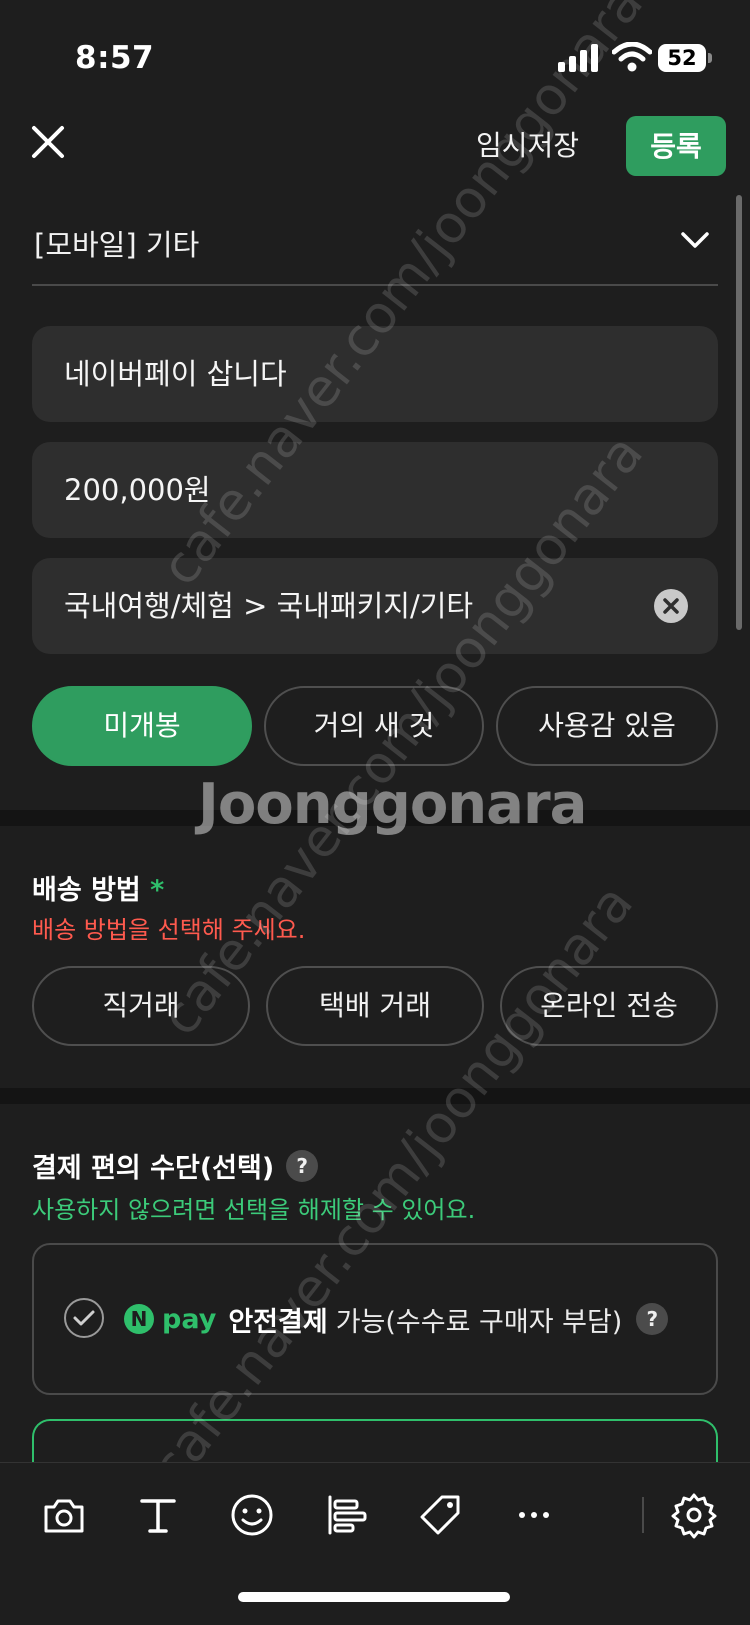 Image resolution: width=750 pixels, height=1625 pixels. I want to click on scrollbar, so click(739, 412).